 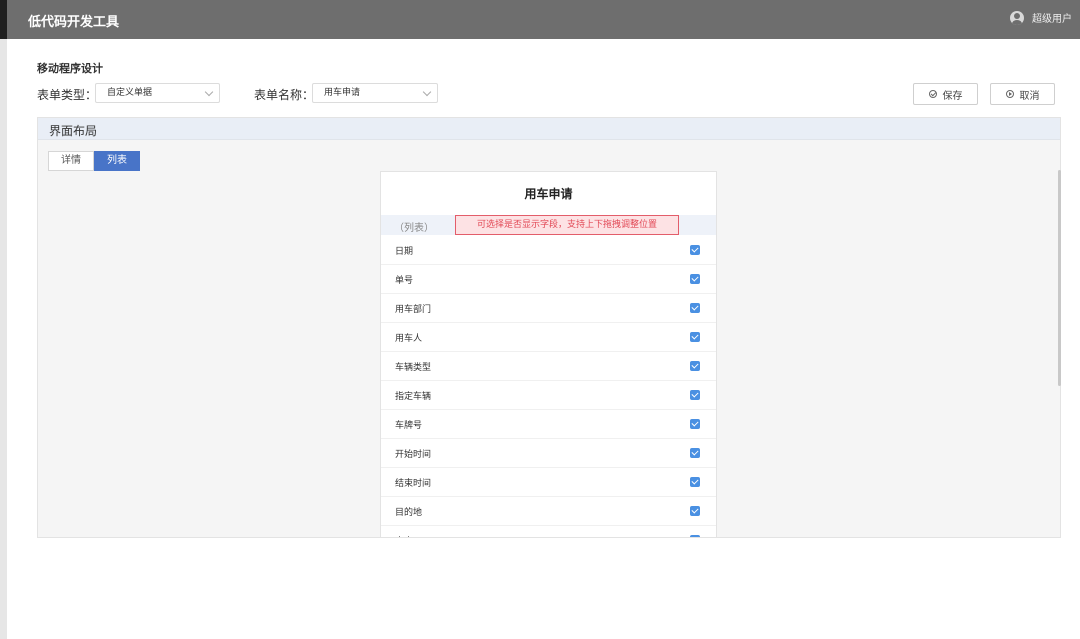 What do you see at coordinates (413, 368) in the screenshot?
I see `field-label: 车辆类型` at bounding box center [413, 368].